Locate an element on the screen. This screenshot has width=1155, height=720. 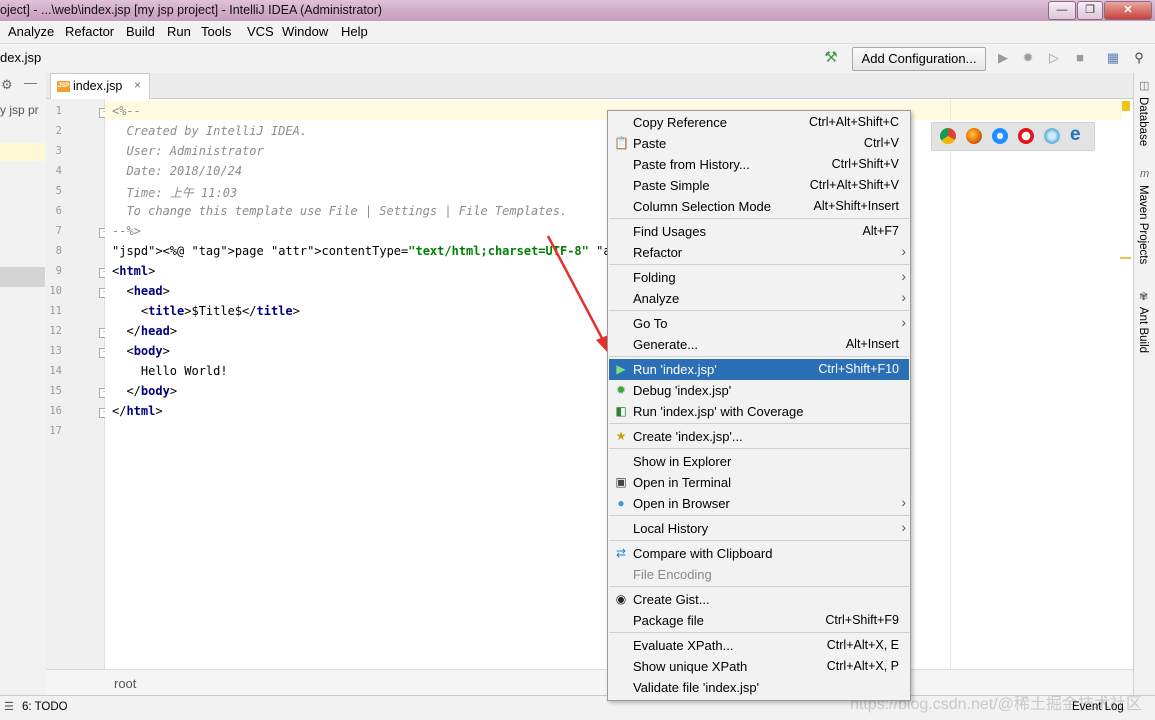
menu-item-go-to: Go To › is located at coordinates (759, 323).